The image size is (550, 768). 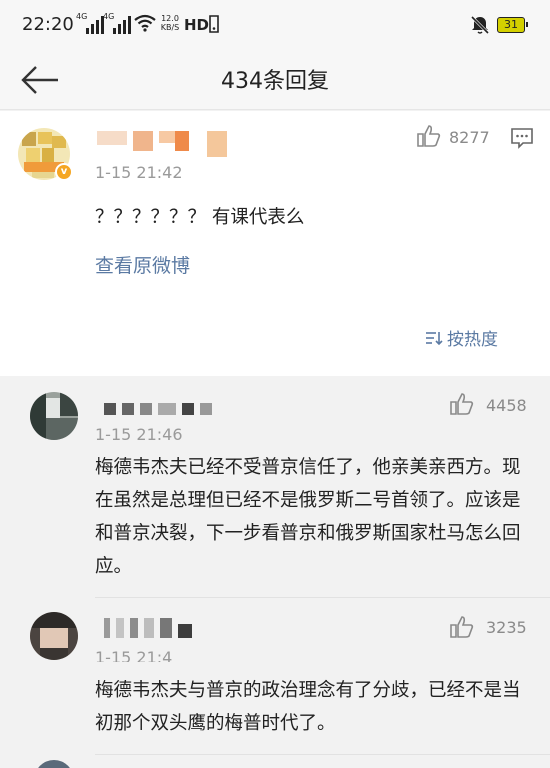 I want to click on view-original-weibo-link: 查看原微博, so click(x=142, y=264).